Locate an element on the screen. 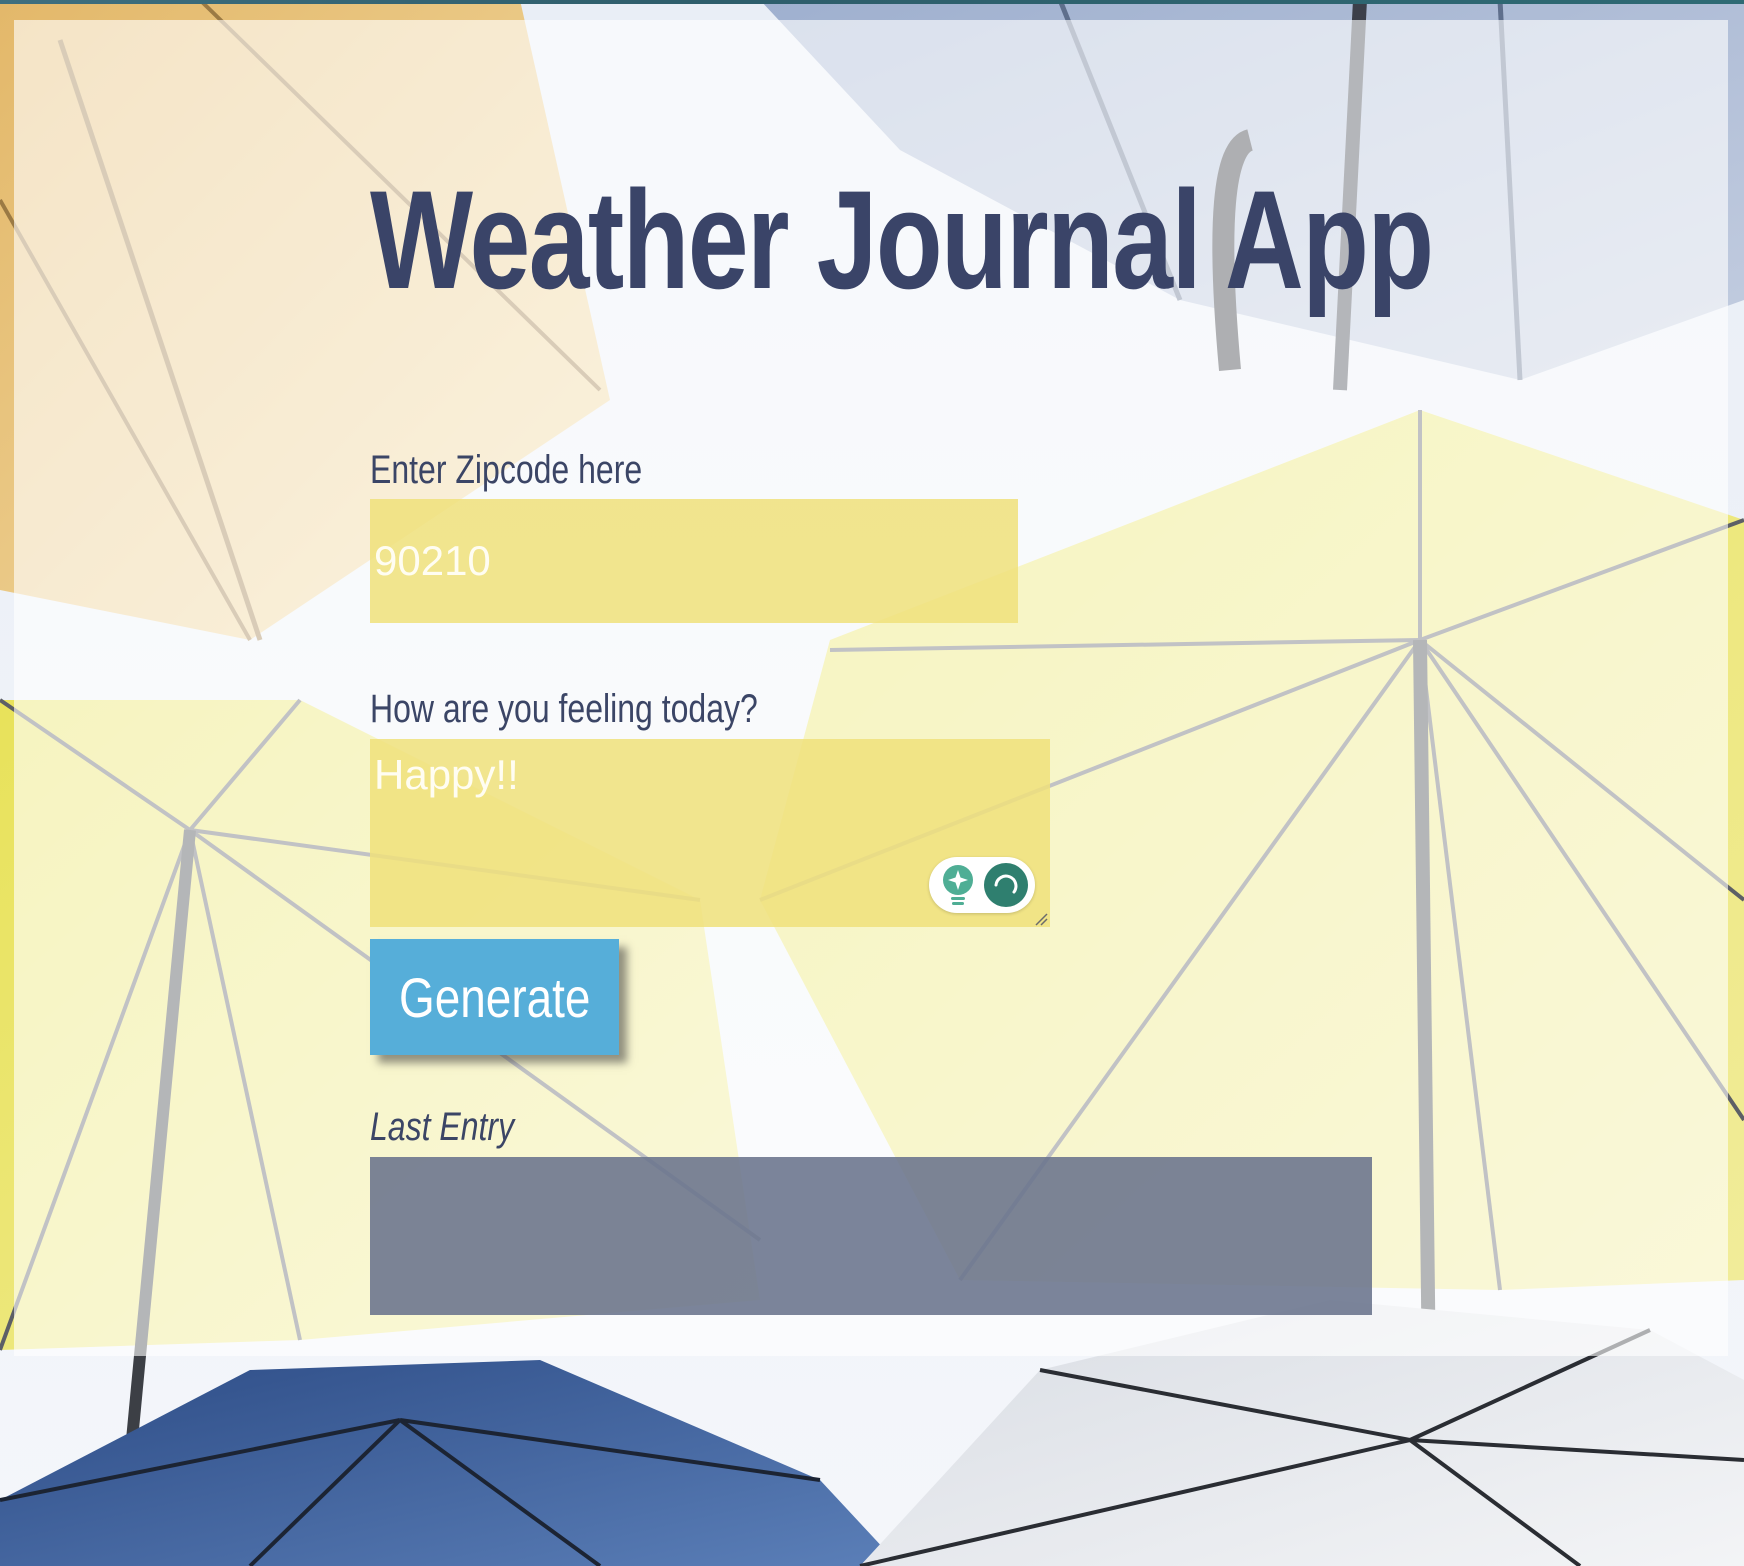 This screenshot has width=1744, height=1566. page-title: Weather Journal App is located at coordinates (902, 239).